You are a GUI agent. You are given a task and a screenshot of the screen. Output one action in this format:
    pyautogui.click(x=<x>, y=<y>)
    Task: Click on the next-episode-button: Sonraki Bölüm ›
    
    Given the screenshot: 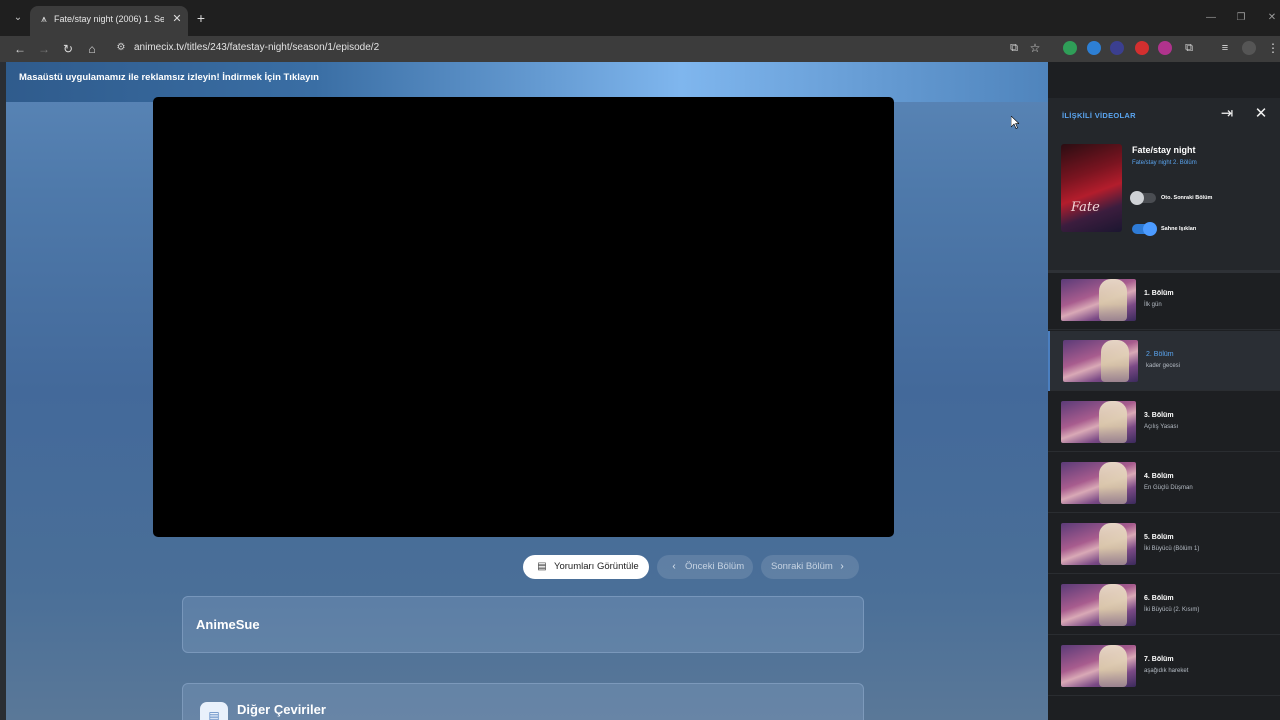 What is the action you would take?
    pyautogui.click(x=810, y=567)
    